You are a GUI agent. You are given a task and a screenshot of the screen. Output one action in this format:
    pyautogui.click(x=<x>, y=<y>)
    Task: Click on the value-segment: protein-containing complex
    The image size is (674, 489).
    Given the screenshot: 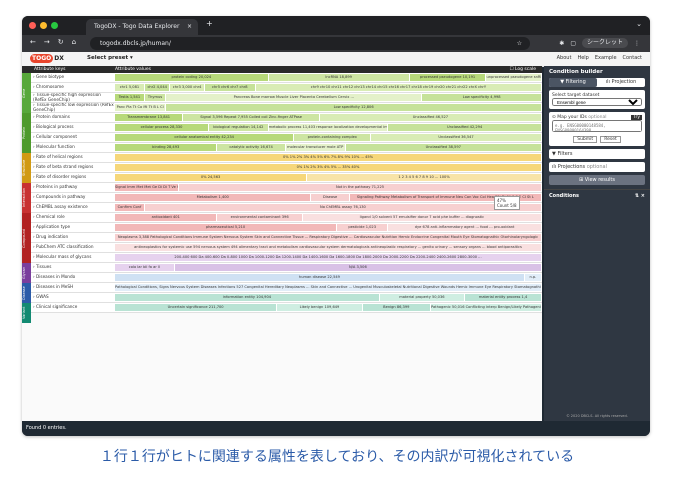 What is the action you would take?
    pyautogui.click(x=333, y=137)
    